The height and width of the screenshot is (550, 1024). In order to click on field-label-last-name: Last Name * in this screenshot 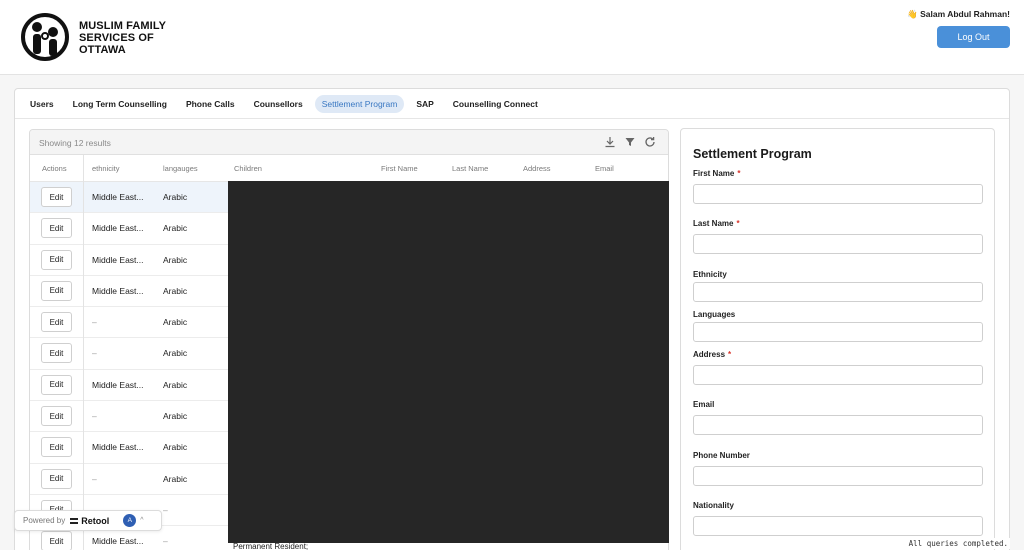, I will do `click(716, 223)`.